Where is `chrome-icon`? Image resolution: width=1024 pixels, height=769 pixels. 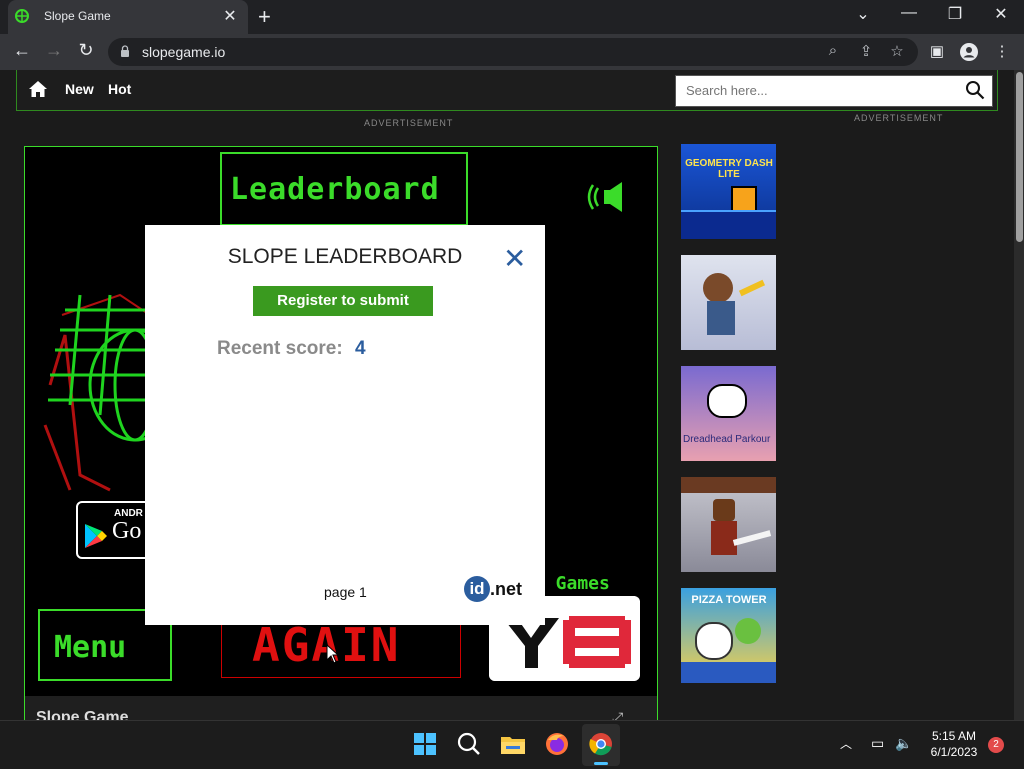 chrome-icon is located at coordinates (601, 744).